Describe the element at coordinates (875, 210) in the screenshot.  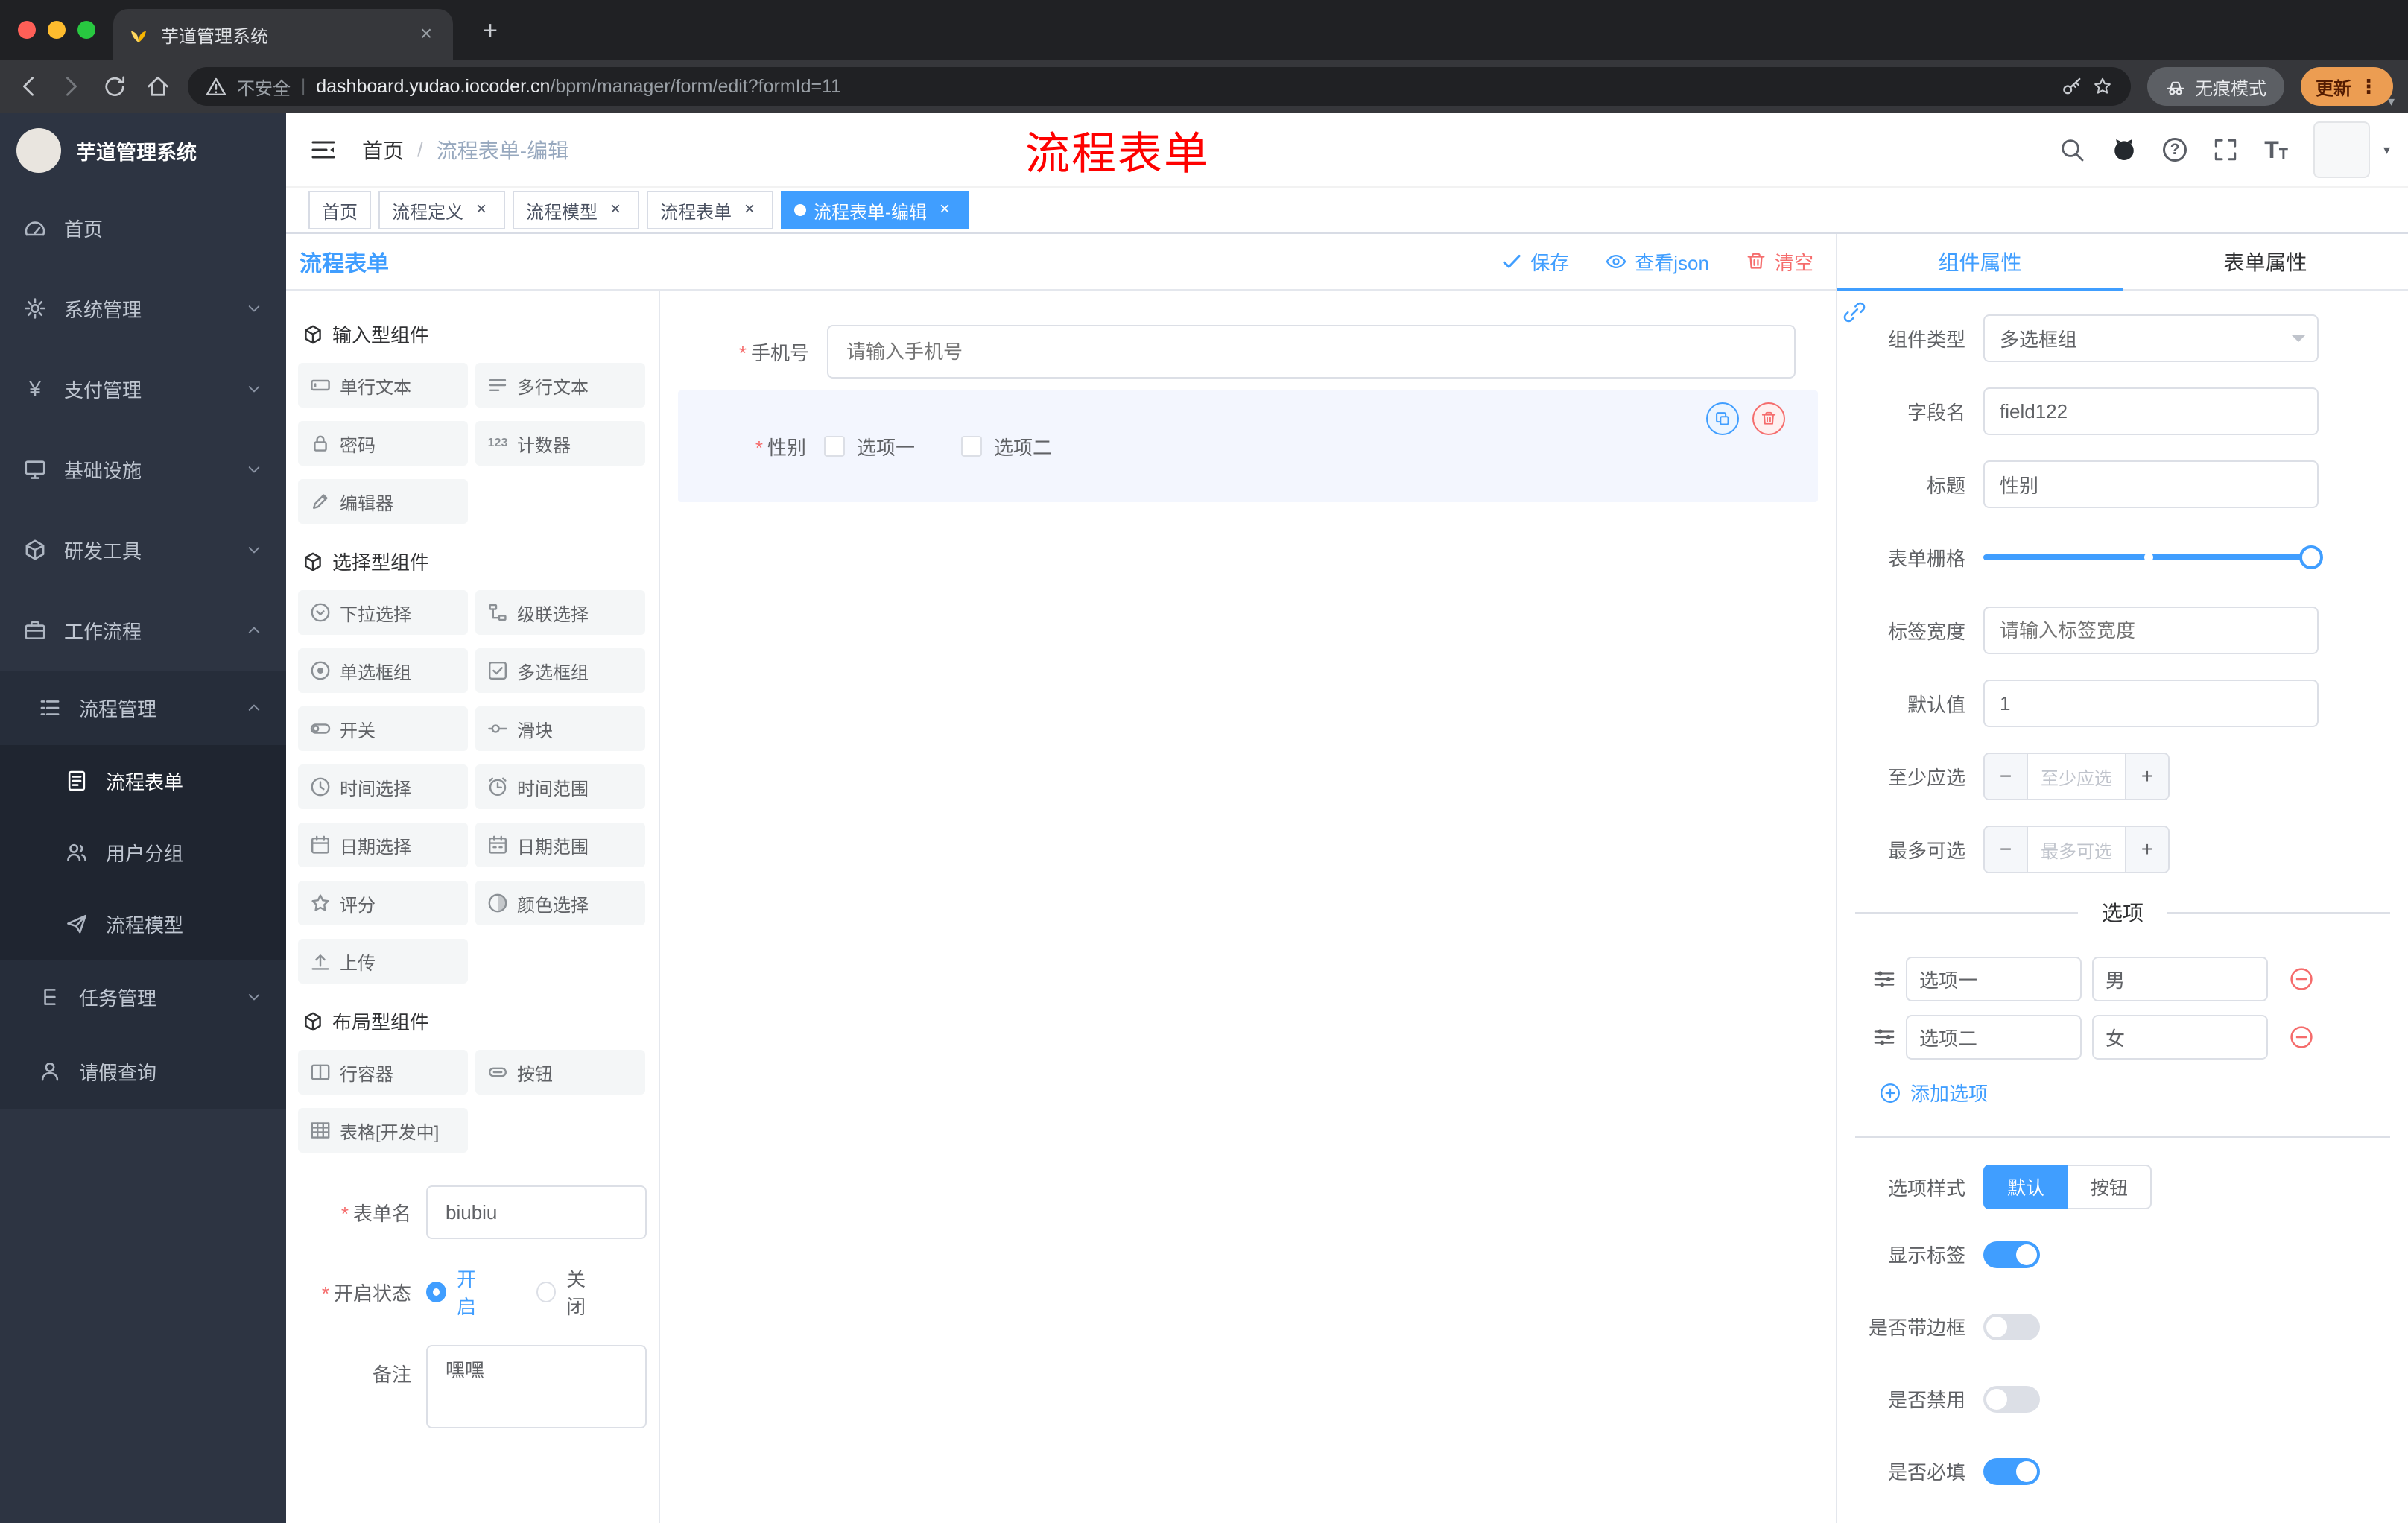
I see `tag-process-form-edit: 流程表单-编辑 ×` at that location.